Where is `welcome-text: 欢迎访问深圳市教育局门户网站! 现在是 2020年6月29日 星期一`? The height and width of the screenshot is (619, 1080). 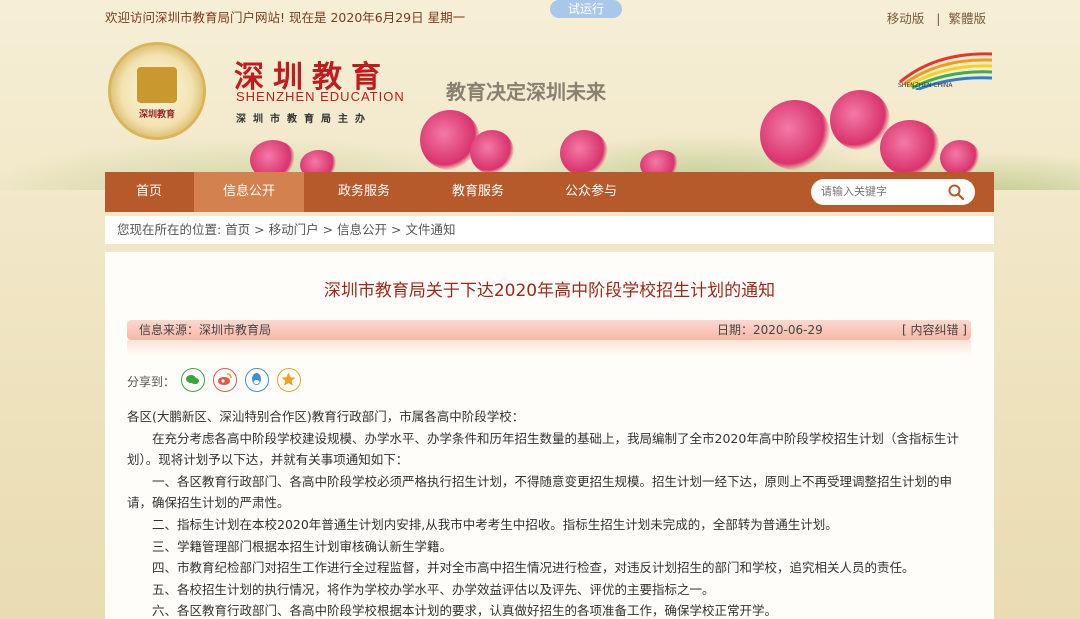
welcome-text: 欢迎访问深圳市教育局门户网站! 现在是 2020年6月29日 星期一 is located at coordinates (285, 17).